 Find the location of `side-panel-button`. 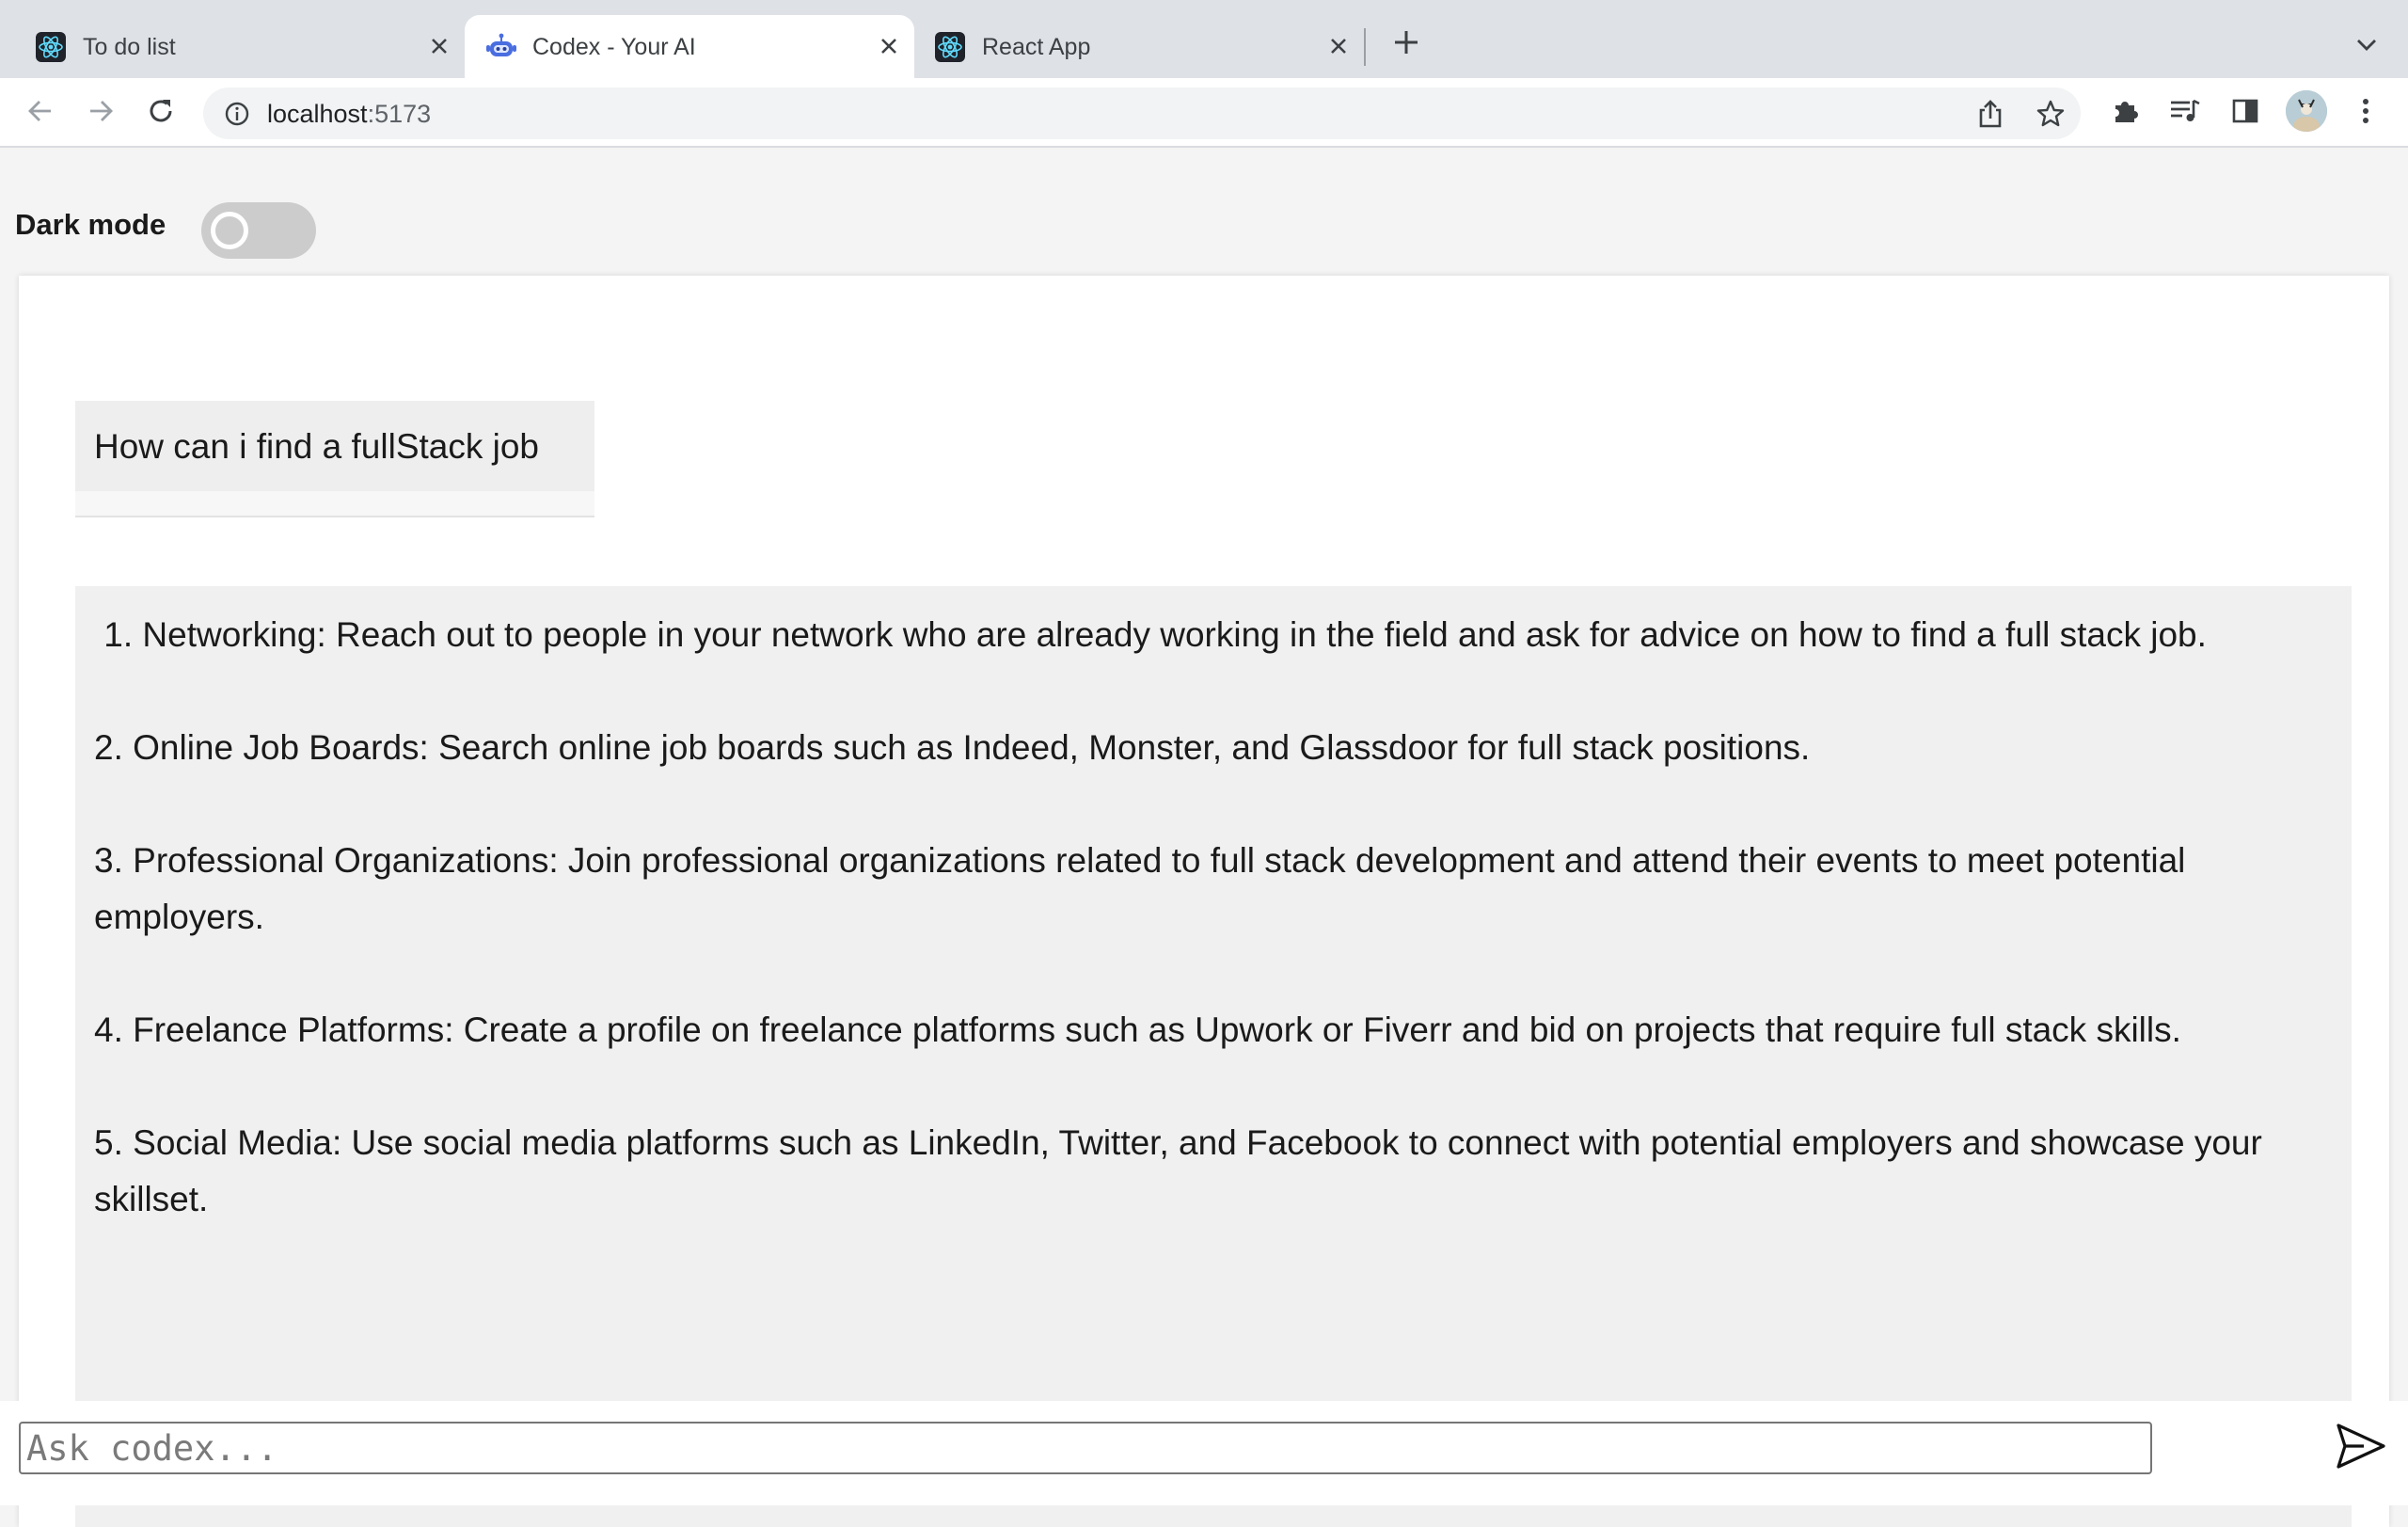

side-panel-button is located at coordinates (2246, 112).